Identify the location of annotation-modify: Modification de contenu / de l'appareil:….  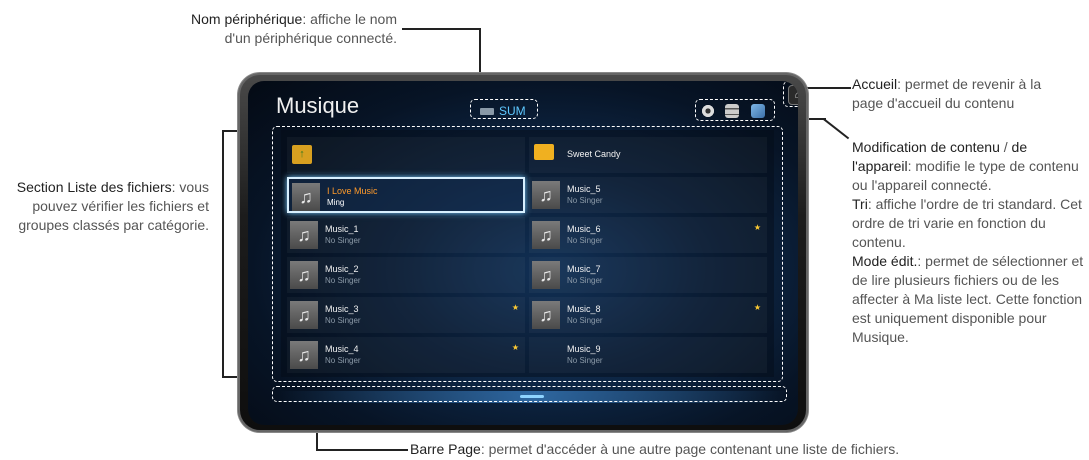
(968, 242).